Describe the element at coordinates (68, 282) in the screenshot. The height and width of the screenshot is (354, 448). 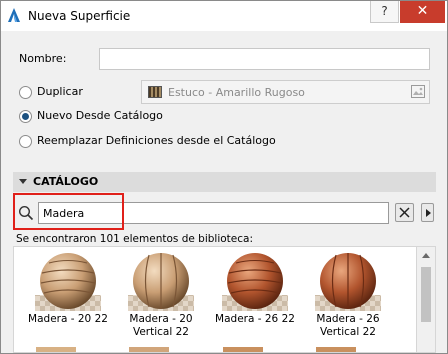
I see `wood-sphere-light-icon` at that location.